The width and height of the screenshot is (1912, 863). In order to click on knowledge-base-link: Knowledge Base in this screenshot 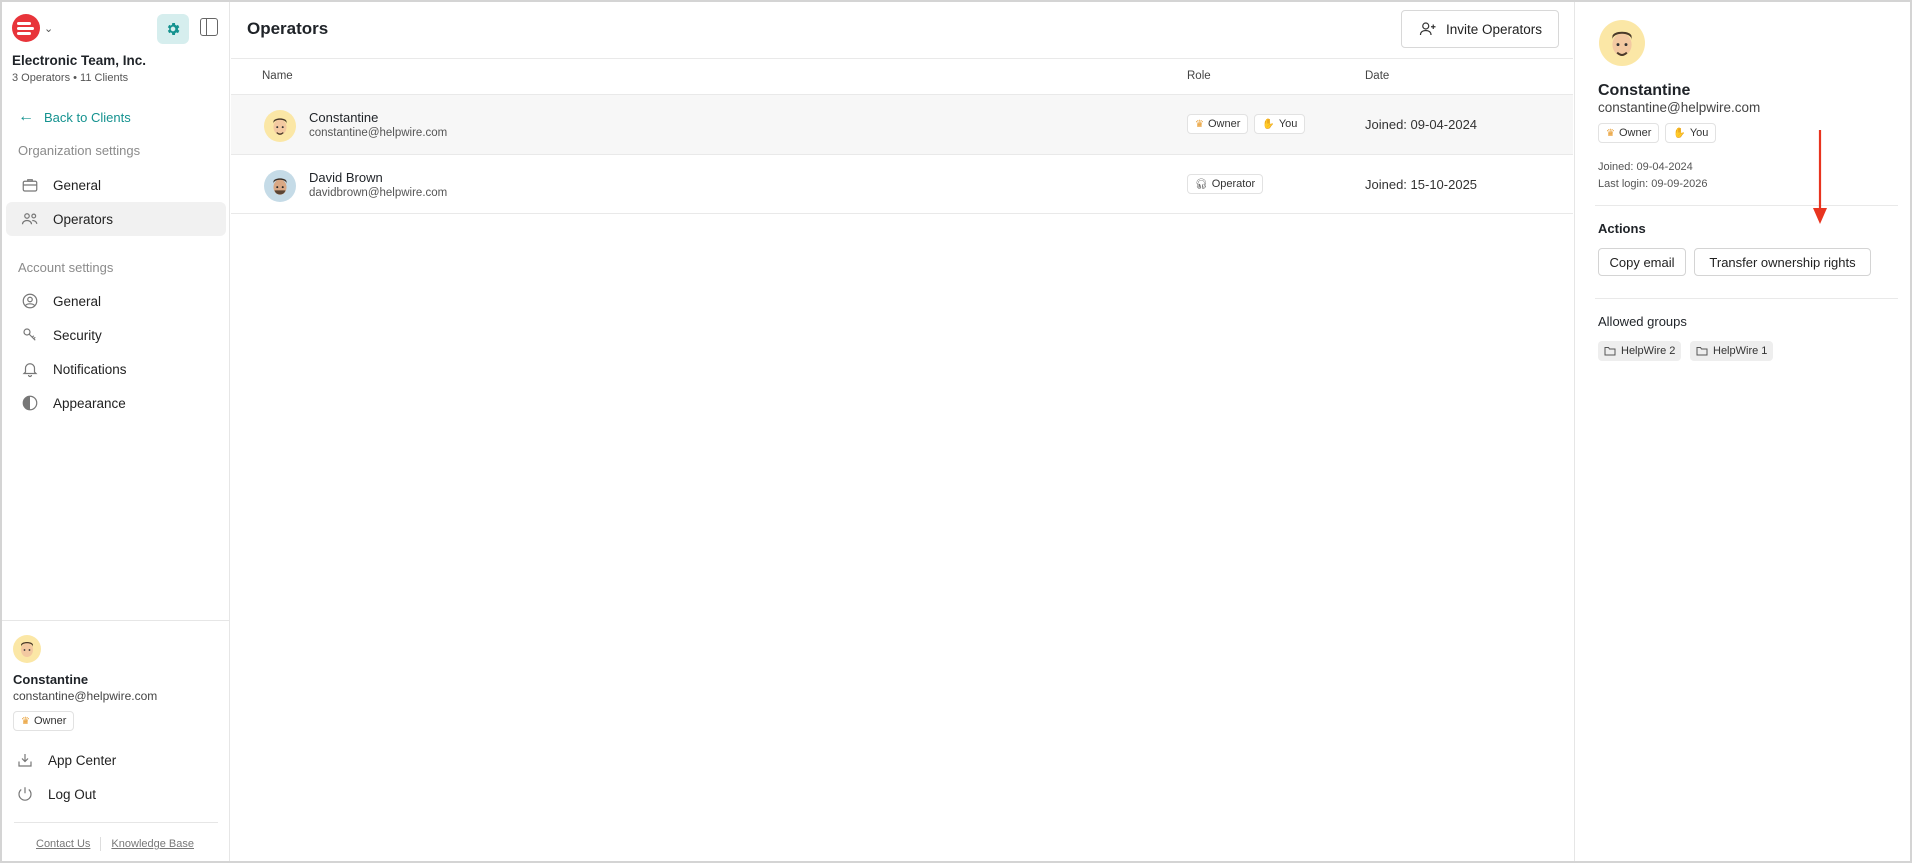, I will do `click(152, 844)`.